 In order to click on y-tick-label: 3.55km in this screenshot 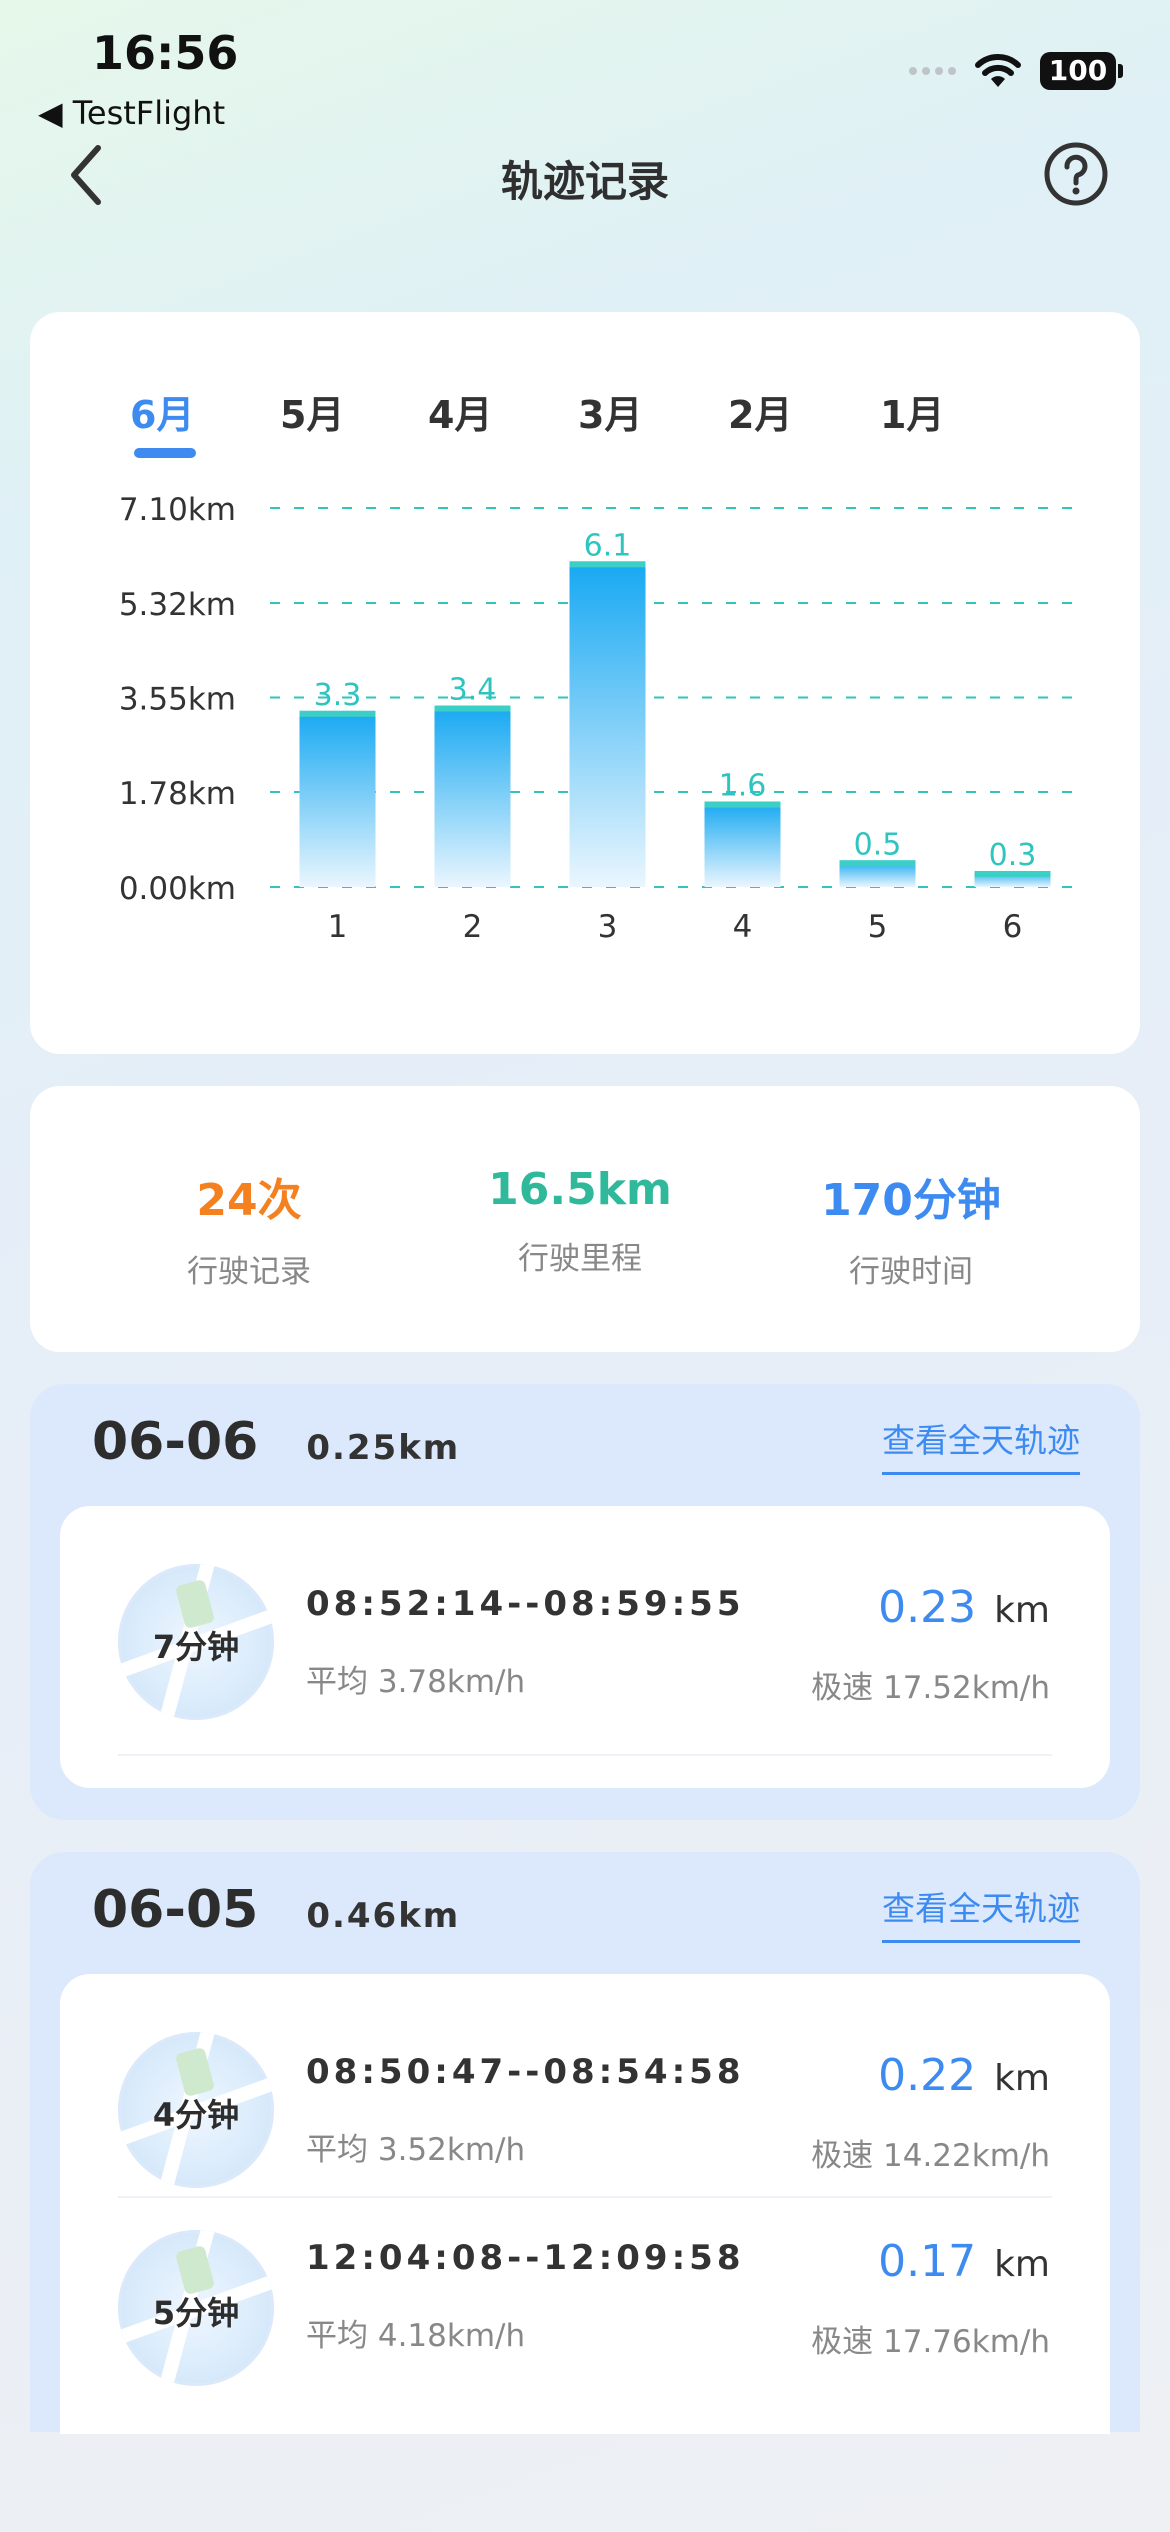, I will do `click(177, 700)`.